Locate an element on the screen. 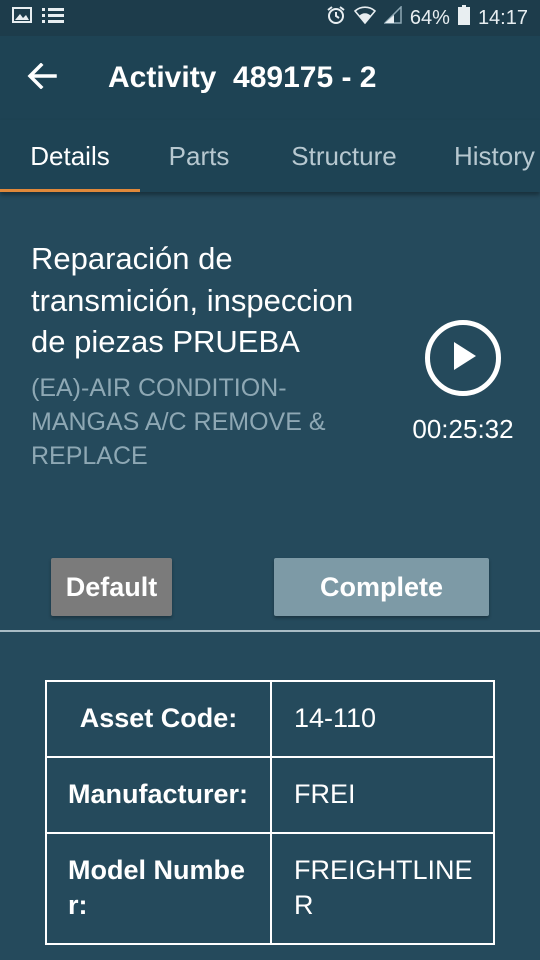  tab-indicator is located at coordinates (70, 190).